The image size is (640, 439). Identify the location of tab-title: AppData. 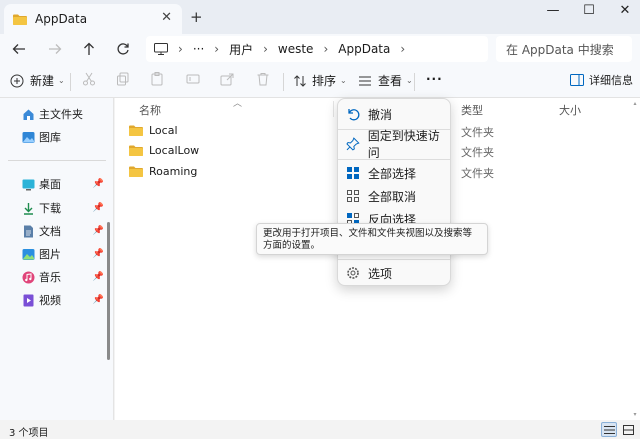
(61, 19).